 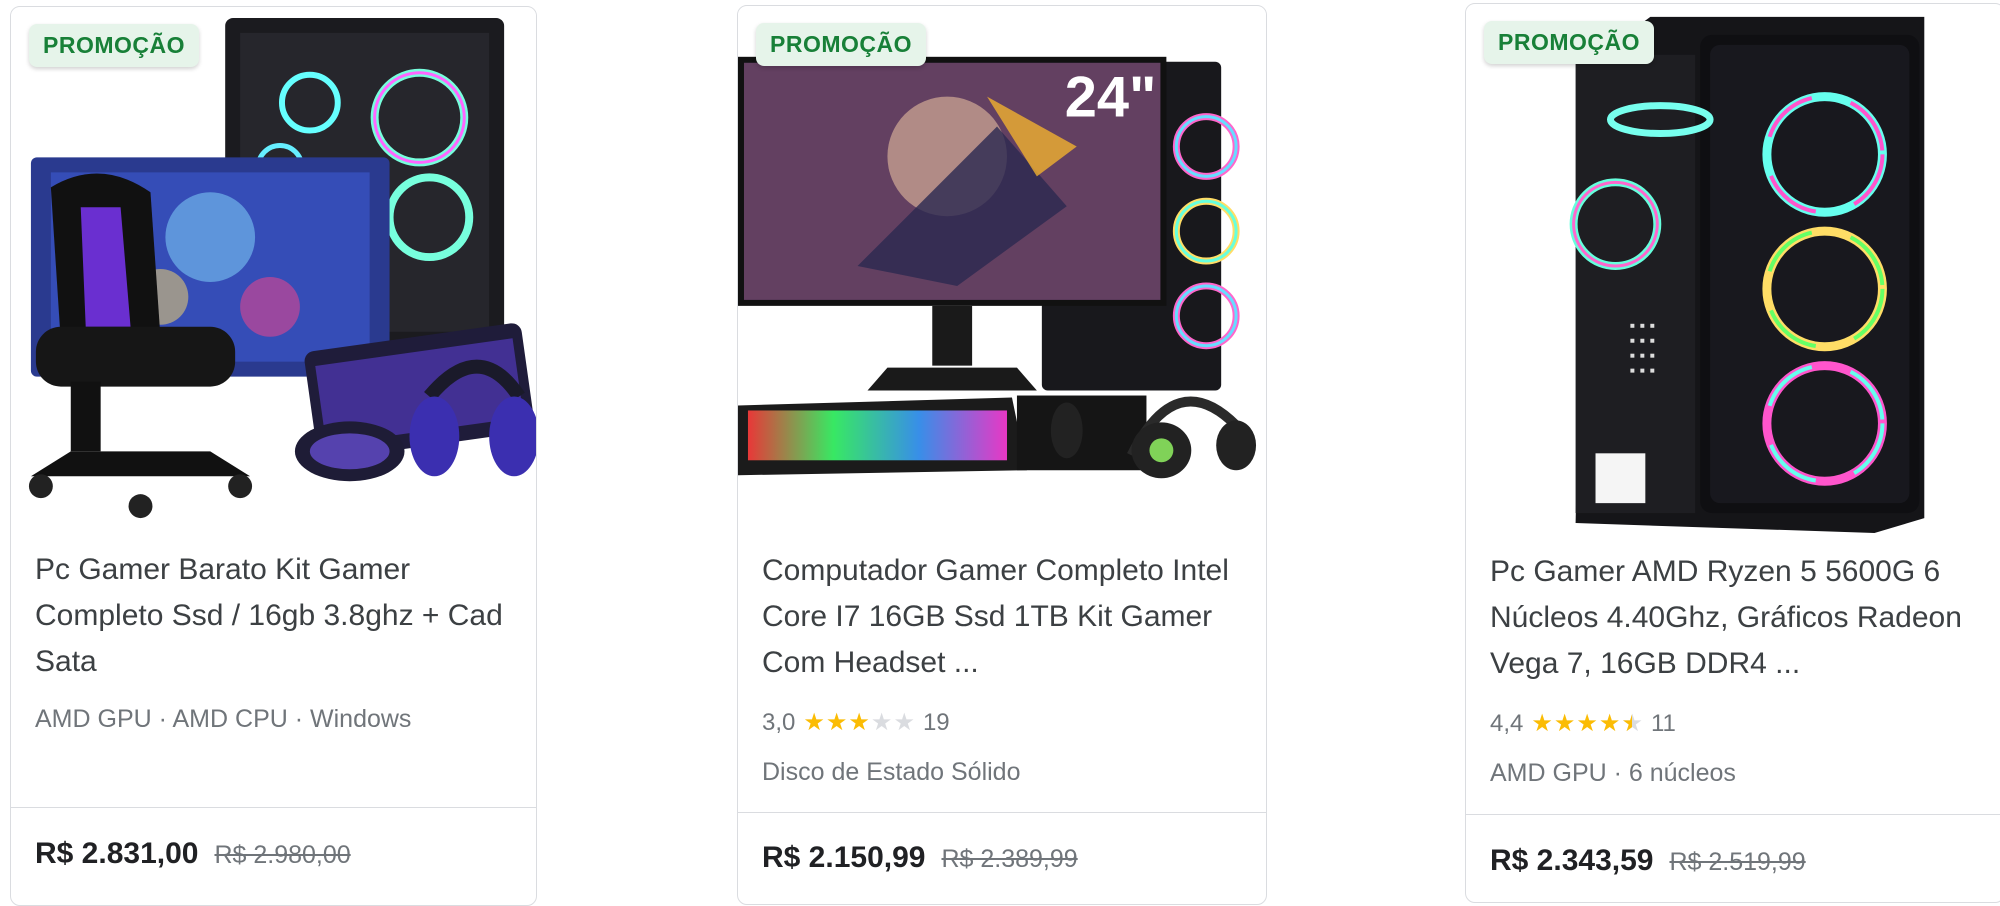 I want to click on review-count: 19, so click(x=936, y=722).